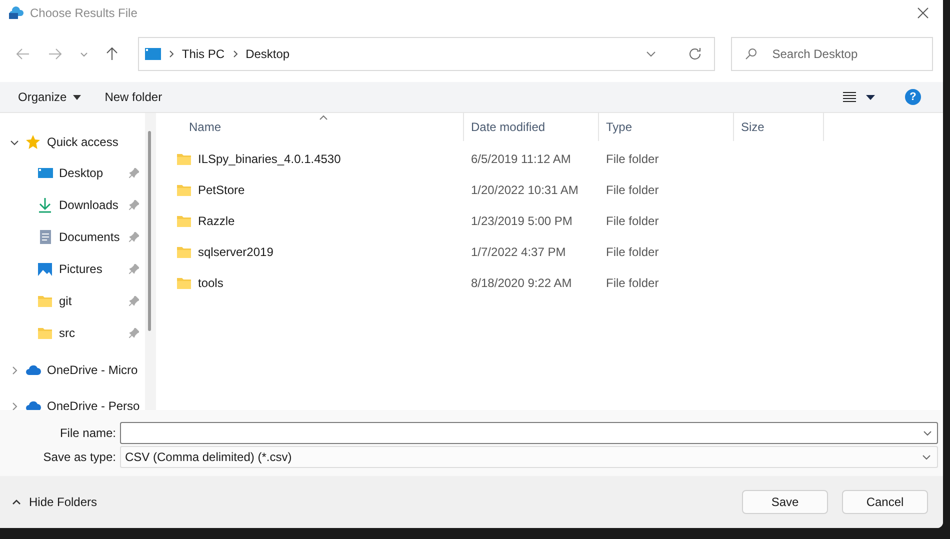  Describe the element at coordinates (525, 190) in the screenshot. I see `table-cell-text: 1/20/2022 10:31 AM` at that location.